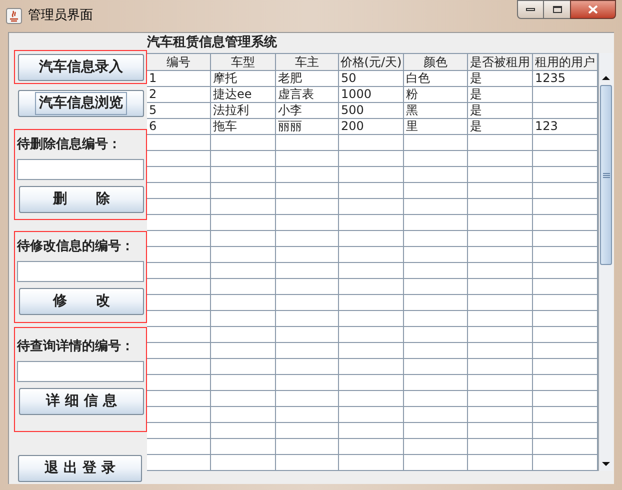 The height and width of the screenshot is (490, 622). What do you see at coordinates (371, 62) in the screenshot?
I see `column-header: 价格(元/天)` at bounding box center [371, 62].